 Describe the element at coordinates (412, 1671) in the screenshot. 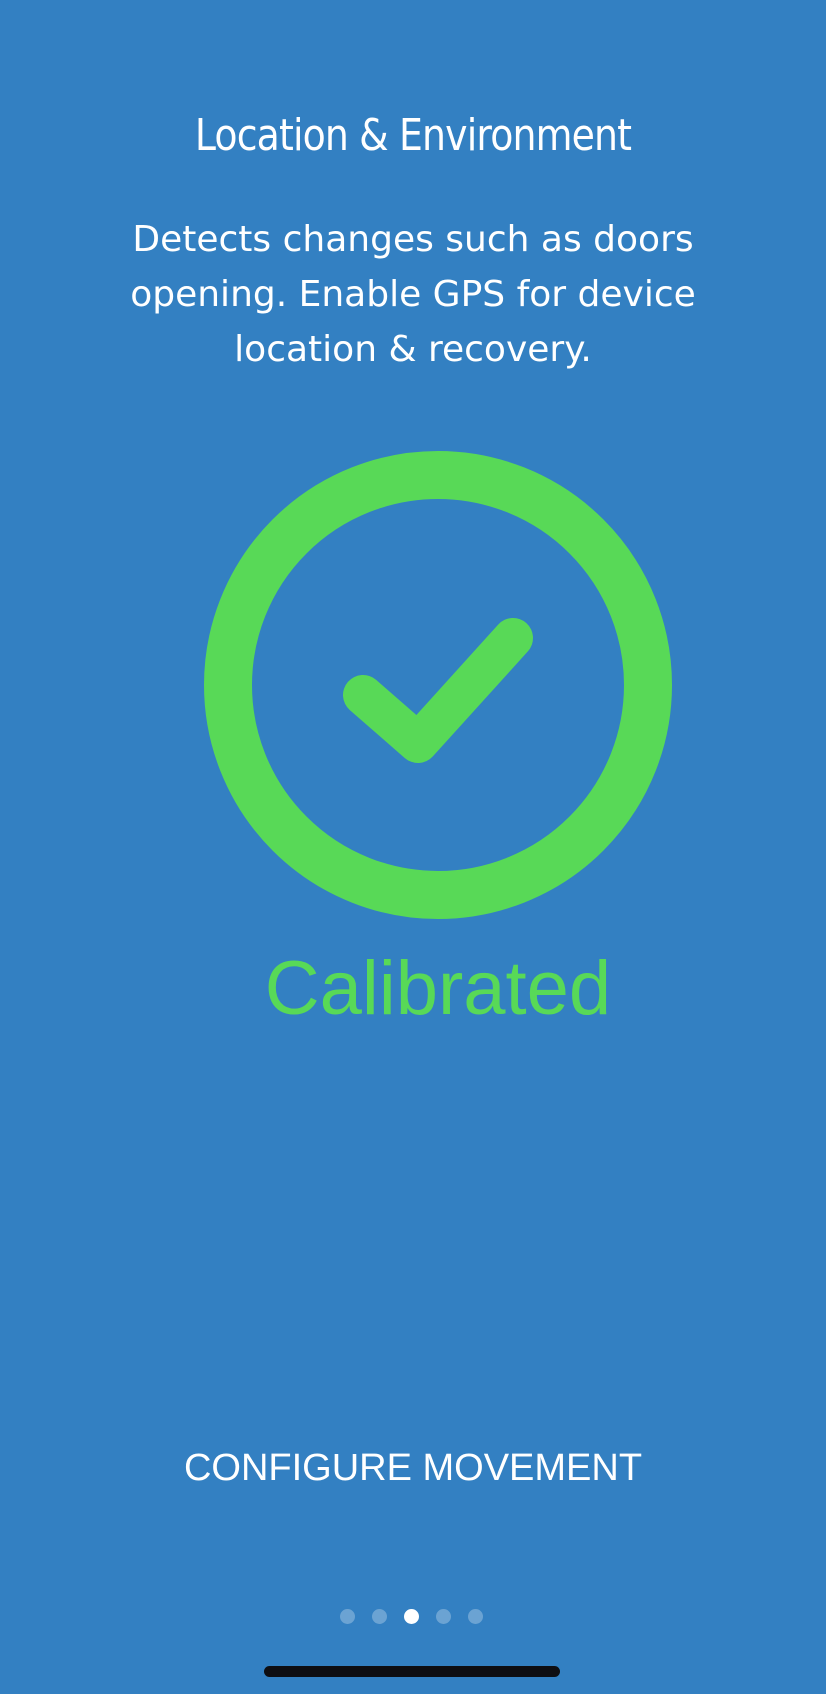

I see `home-indicator` at that location.